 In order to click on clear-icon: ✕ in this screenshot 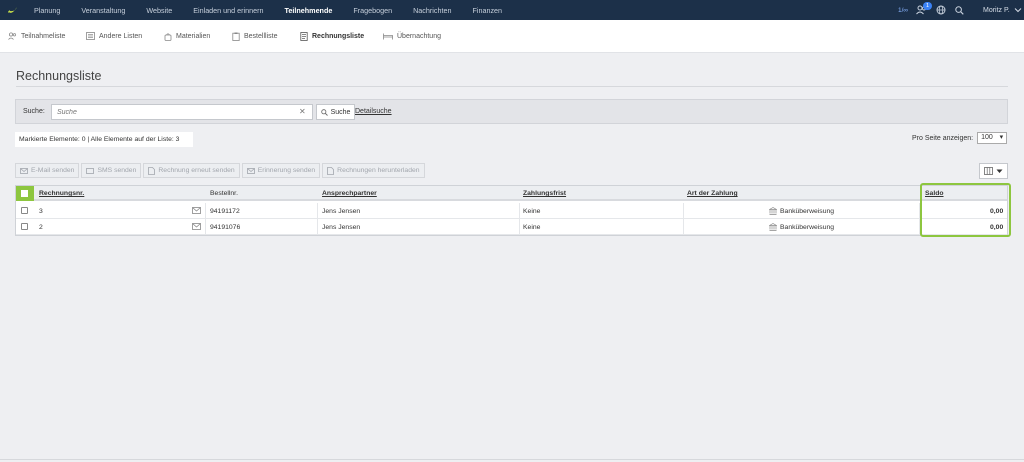, I will do `click(302, 111)`.